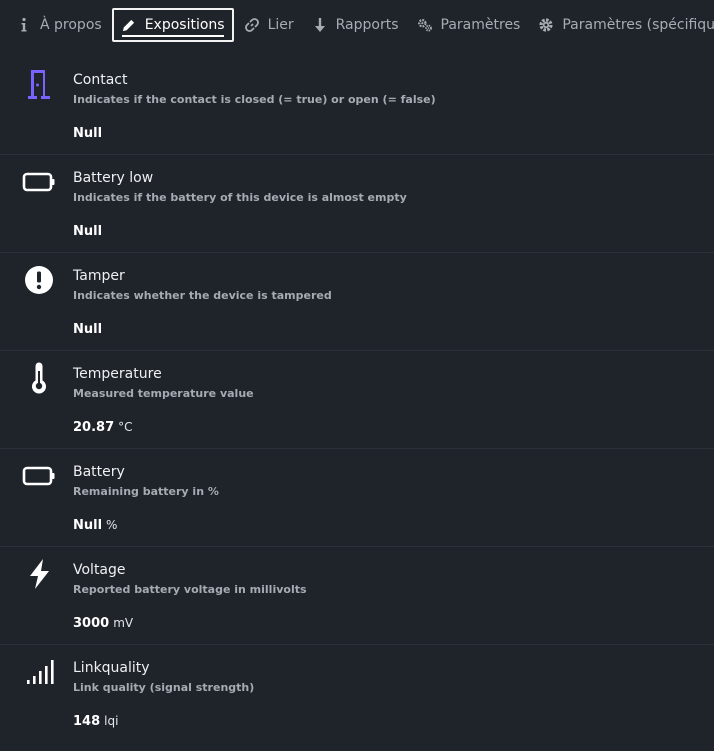 Image resolution: width=714 pixels, height=751 pixels. I want to click on battery-icon, so click(39, 476).